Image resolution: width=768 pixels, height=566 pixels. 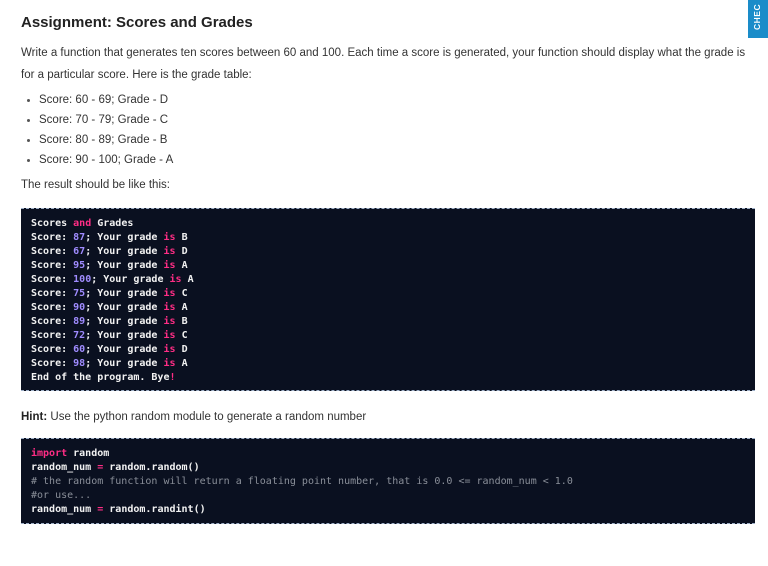 What do you see at coordinates (97, 100) in the screenshot?
I see `list-item: Score: 60 - 69; Grade - D` at bounding box center [97, 100].